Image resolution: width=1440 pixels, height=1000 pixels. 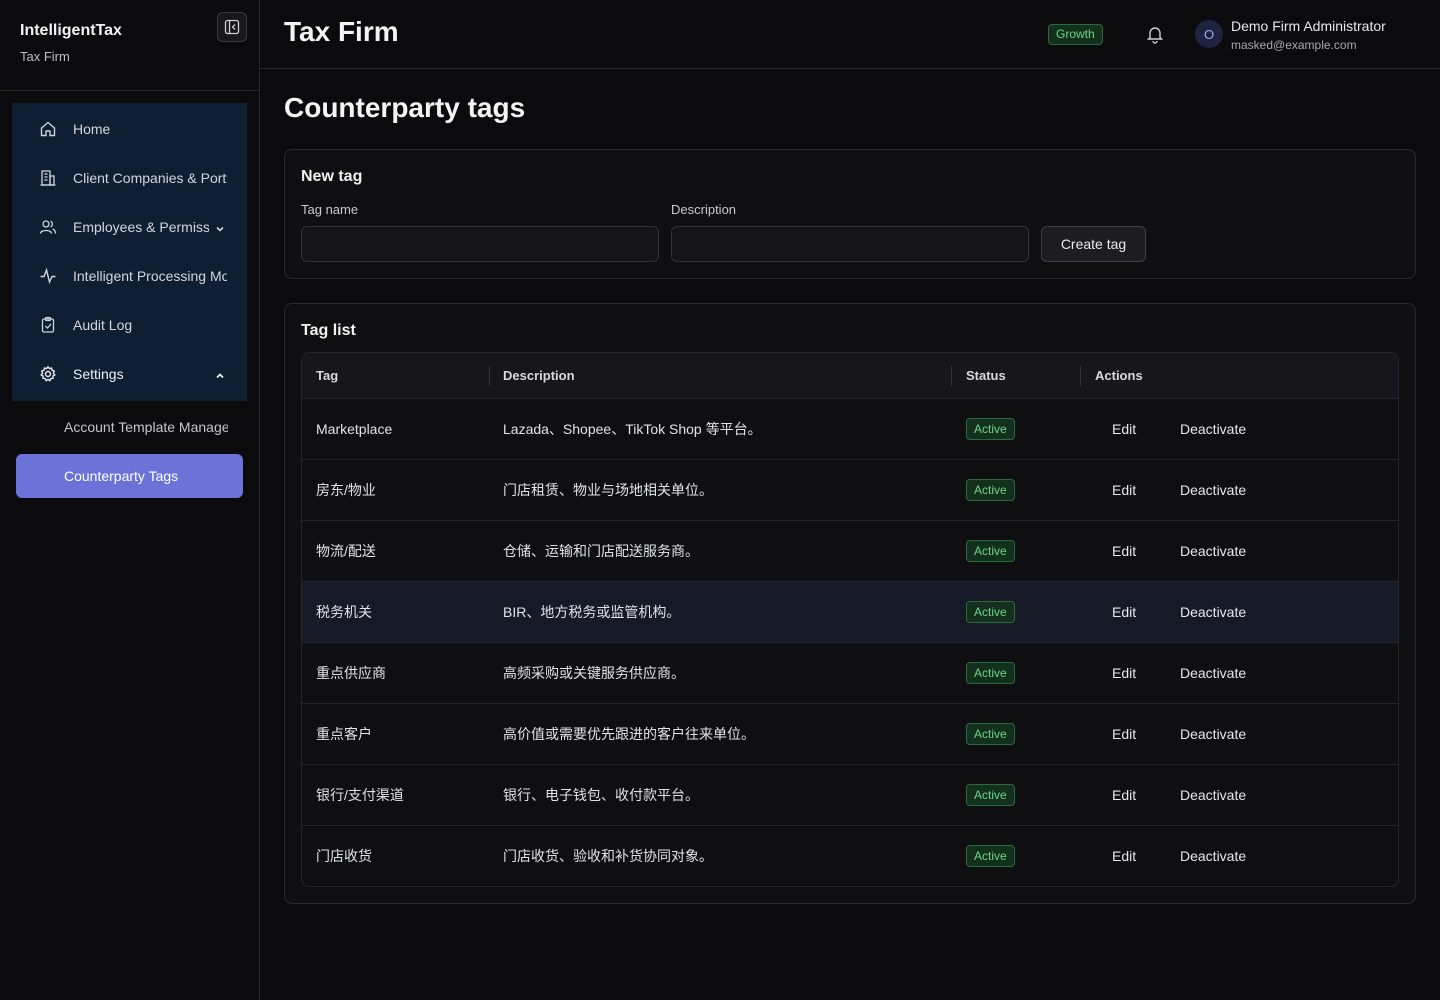 I want to click on table-row: 税务机关 BIR、地方税务或监管机构。 Active Edit Deactivate, so click(x=850, y=612).